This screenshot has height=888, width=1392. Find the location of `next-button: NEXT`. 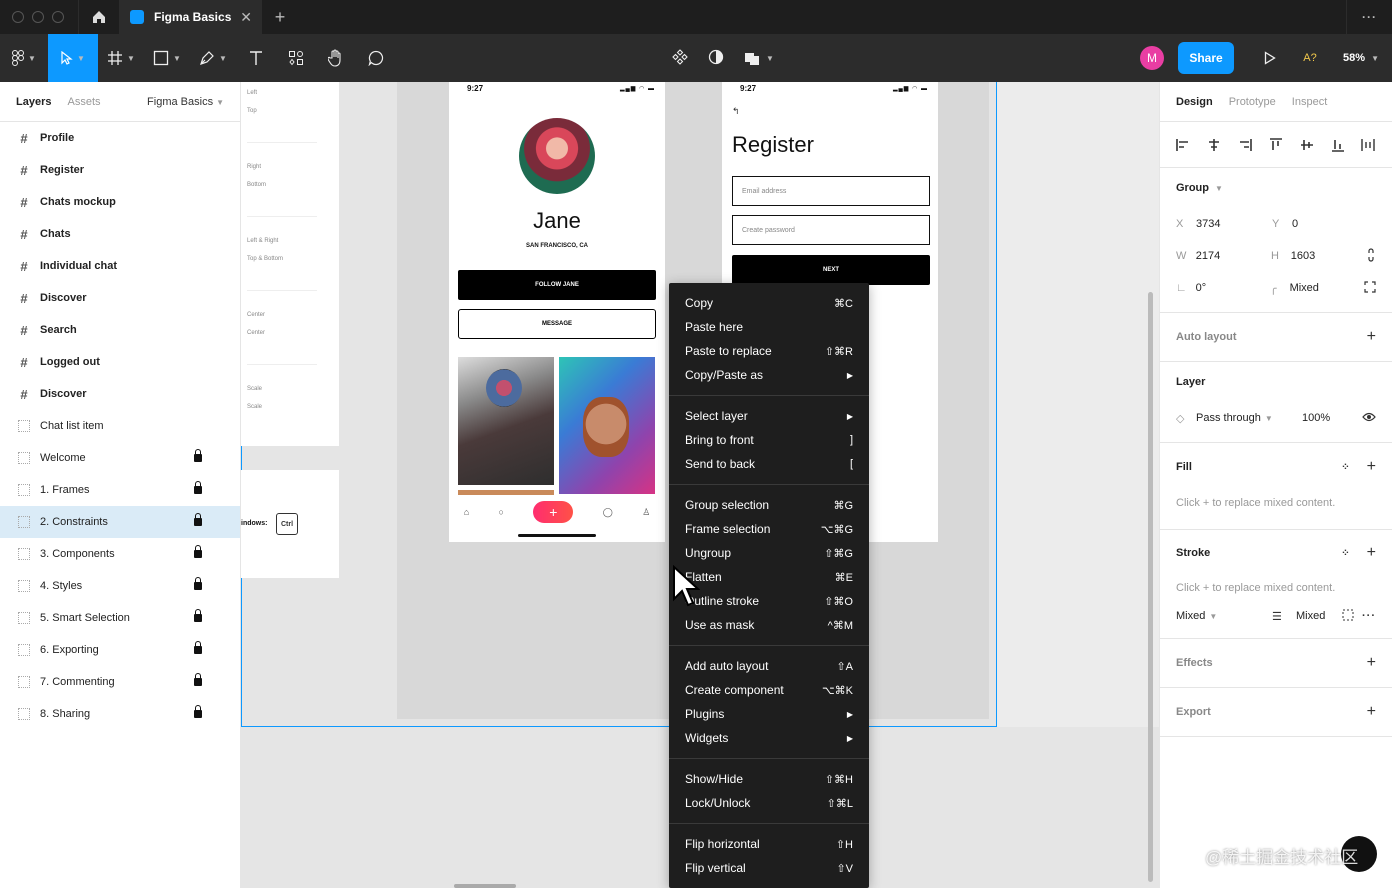

next-button: NEXT is located at coordinates (831, 270).